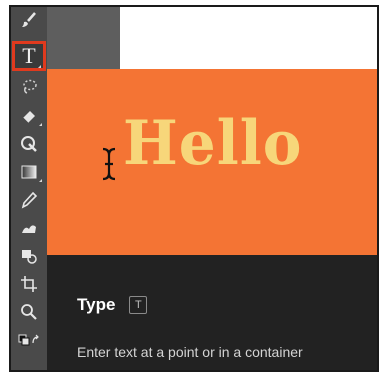  What do you see at coordinates (213, 143) in the screenshot?
I see `preview-text: Hello` at bounding box center [213, 143].